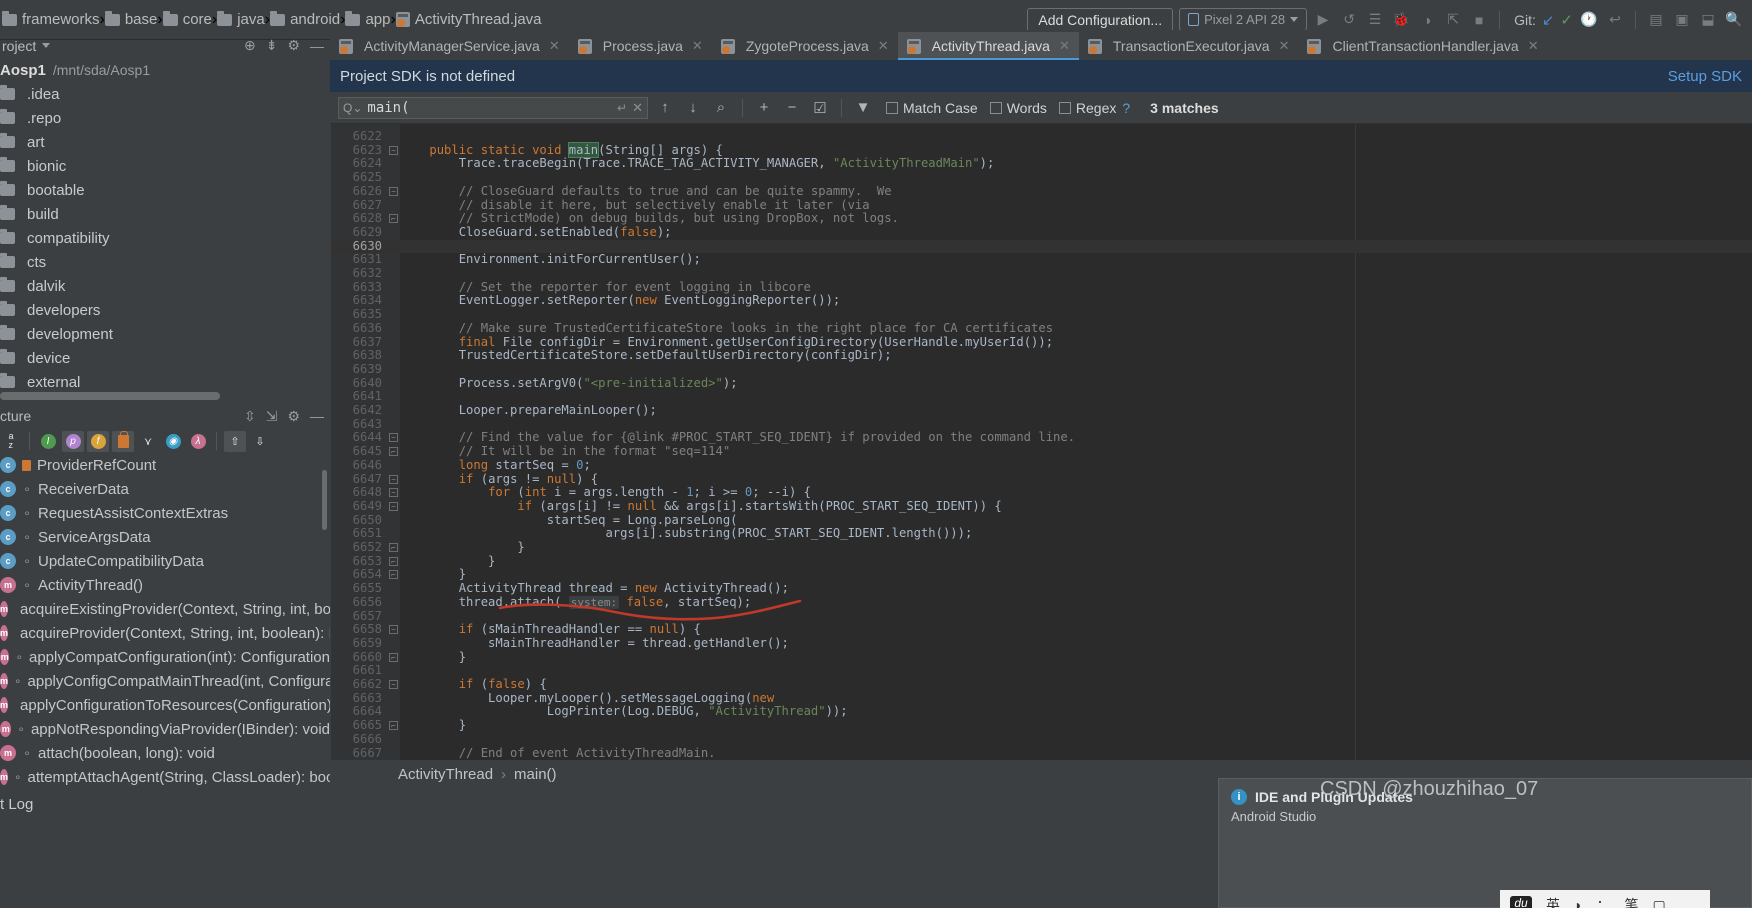 This screenshot has width=1752, height=908. Describe the element at coordinates (1548, 20) in the screenshot. I see `git-update-icon: ↙` at that location.